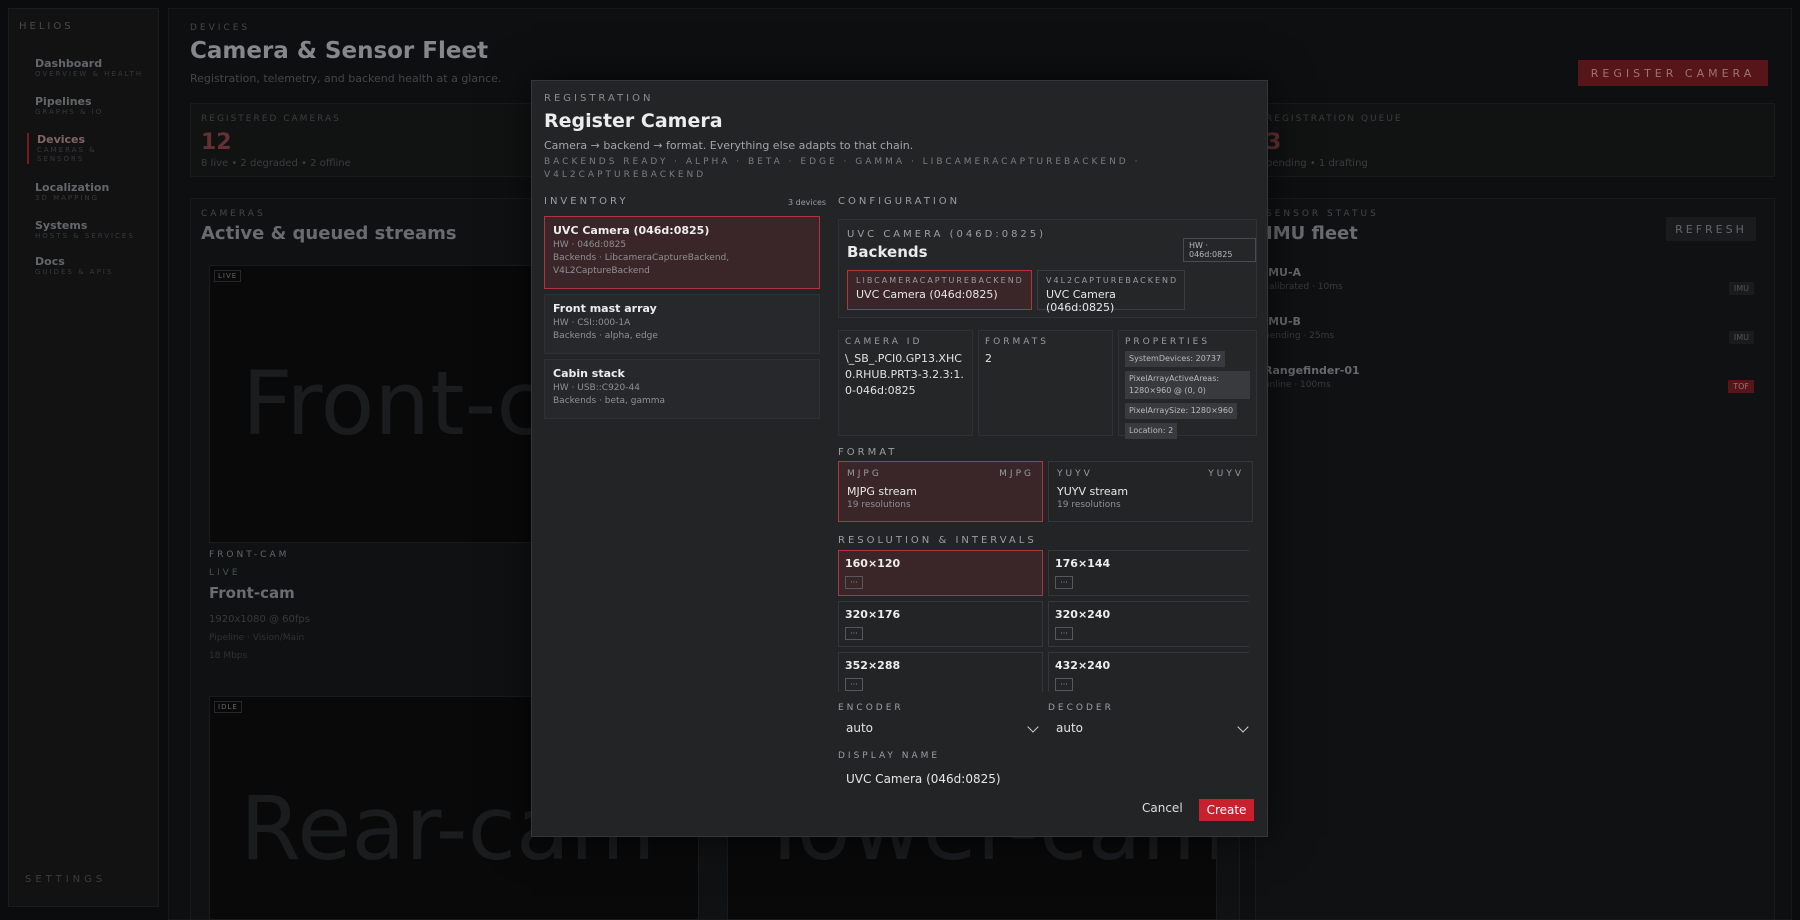  Describe the element at coordinates (1181, 411) in the screenshot. I see `property-chip: PixelArraySize: 1280×960` at that location.